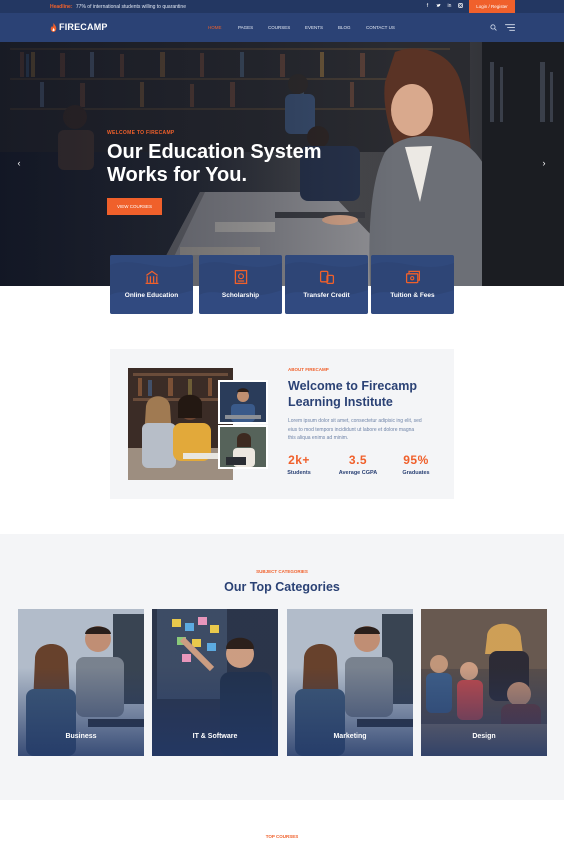 Image resolution: width=564 pixels, height=846 pixels. What do you see at coordinates (340, 402) in the screenshot?
I see `about-title-line2: Learning Institute` at bounding box center [340, 402].